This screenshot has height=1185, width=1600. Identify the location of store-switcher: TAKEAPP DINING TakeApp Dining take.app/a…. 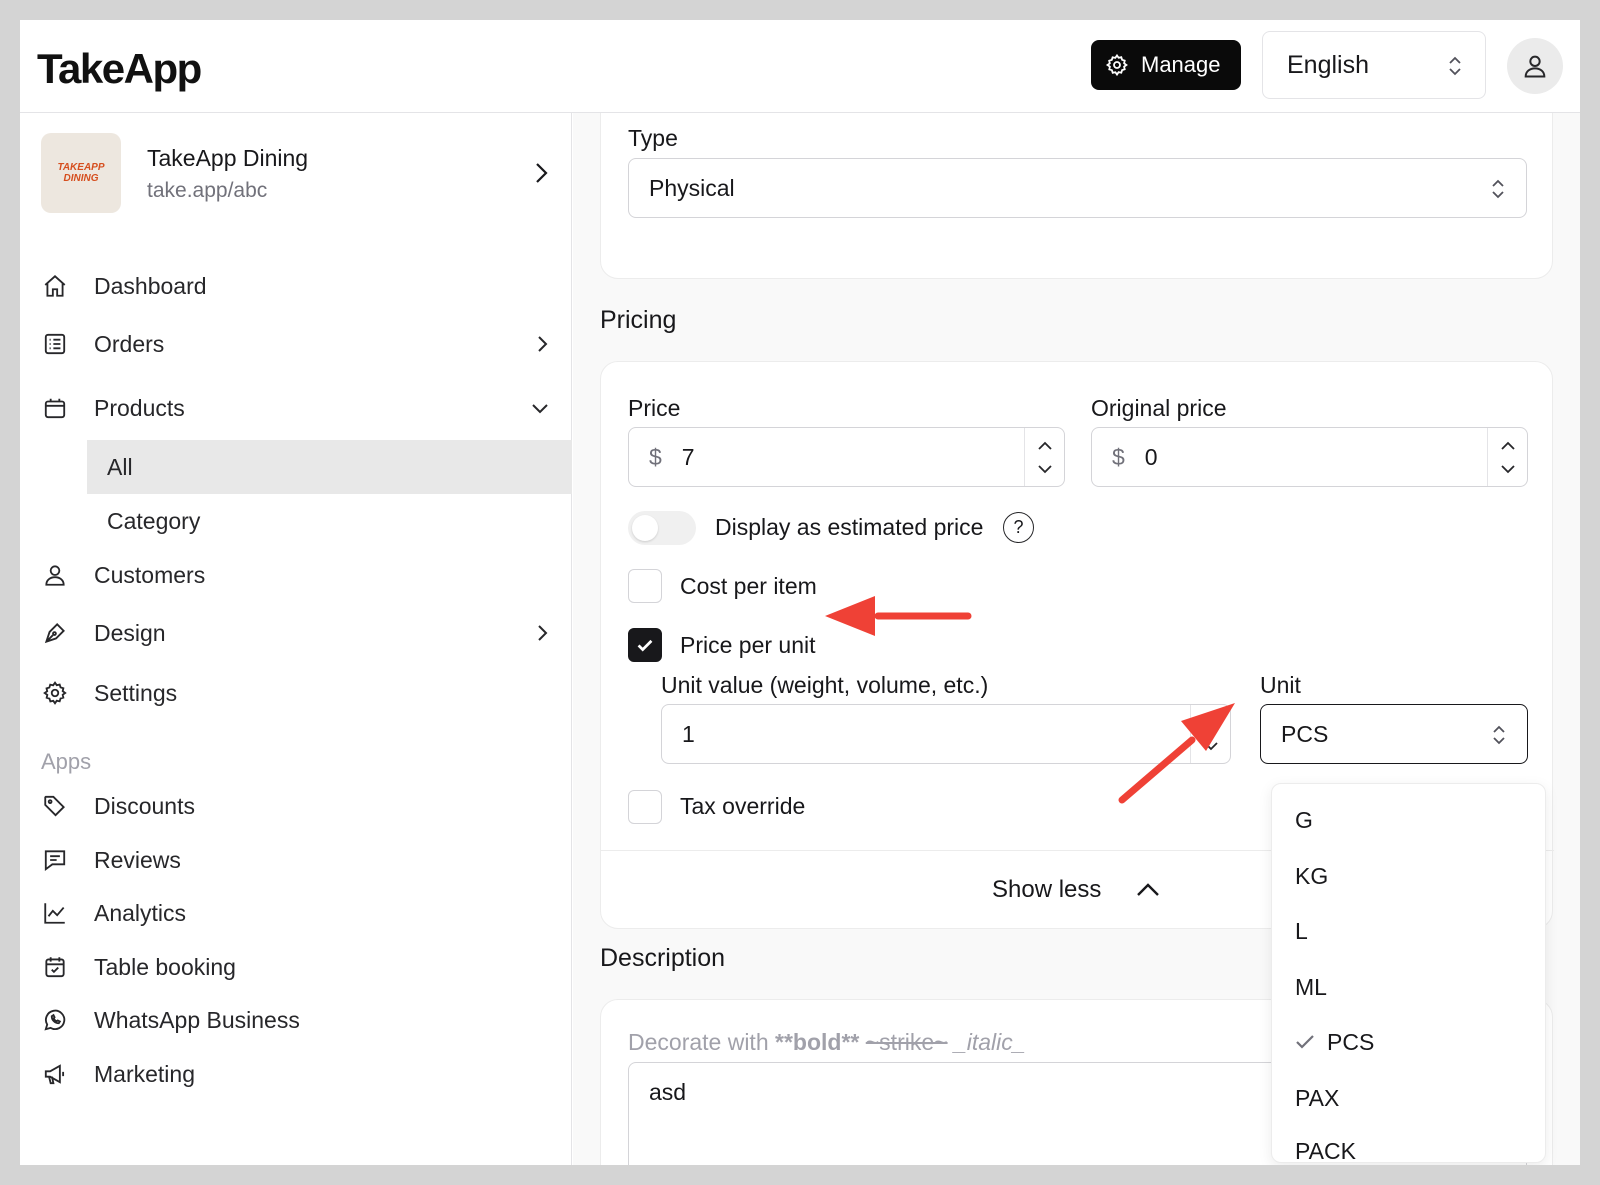
(296, 173).